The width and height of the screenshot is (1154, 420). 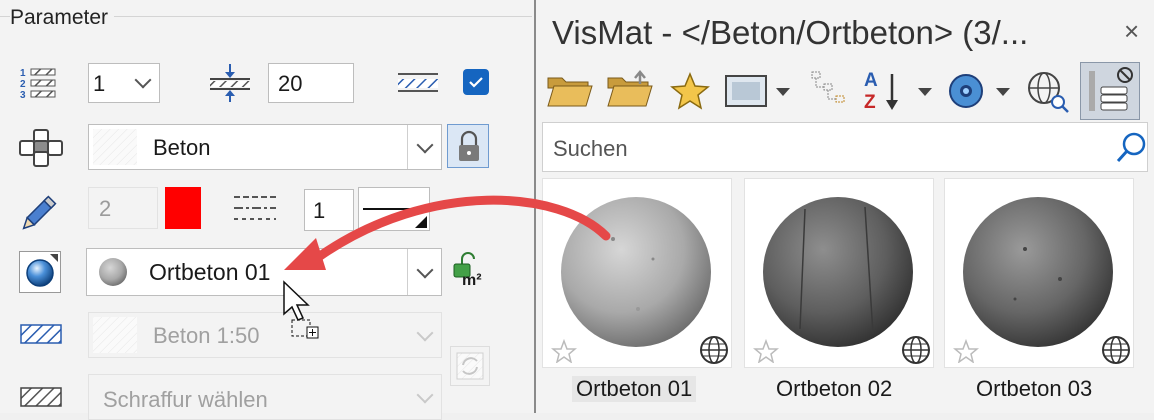 I want to click on area-unit-label: m², so click(x=472, y=280).